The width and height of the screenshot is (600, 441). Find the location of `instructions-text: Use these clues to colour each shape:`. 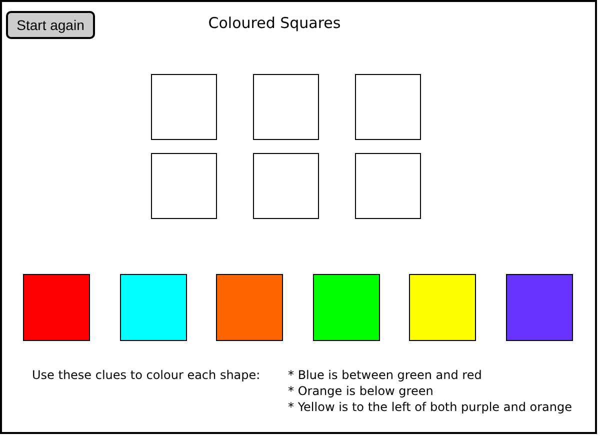

instructions-text: Use these clues to colour each shape: is located at coordinates (147, 375).